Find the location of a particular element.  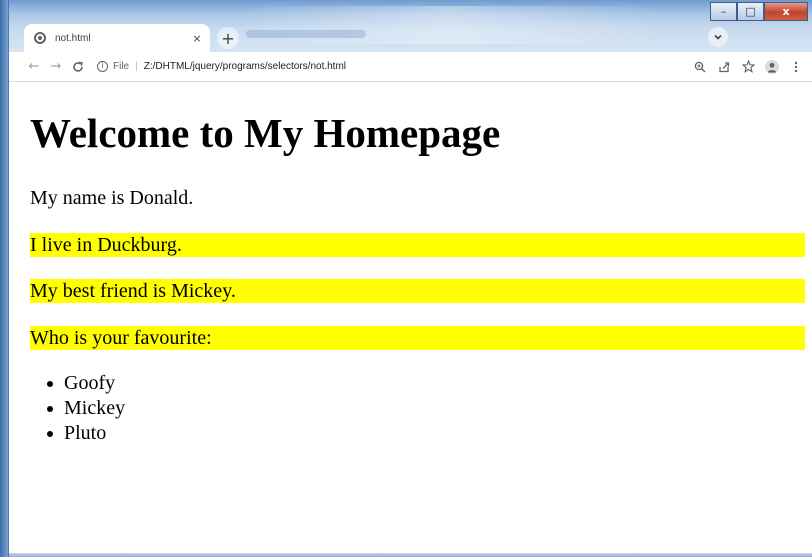

window-controls: – □ x is located at coordinates (759, 11).